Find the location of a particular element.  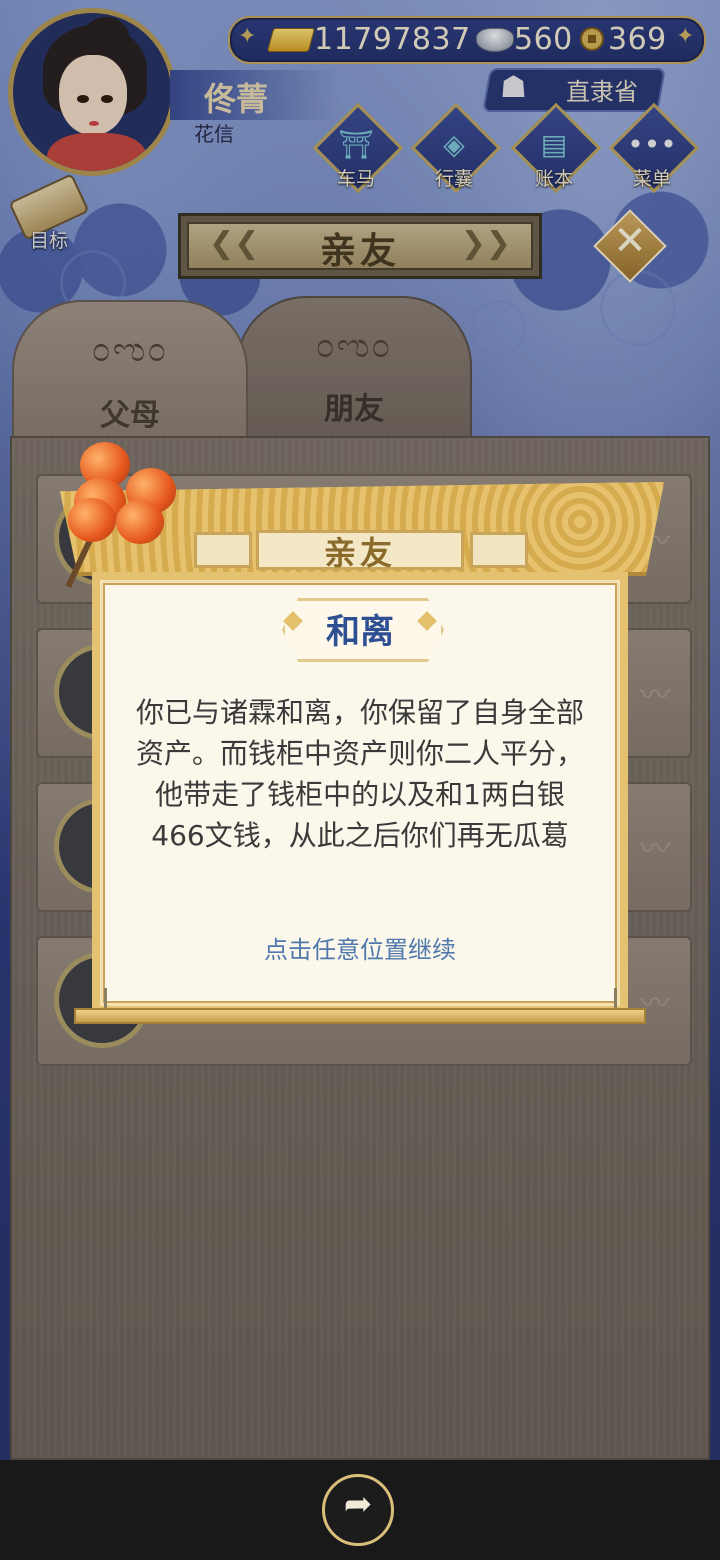

share-icon: ➦ is located at coordinates (358, 1504).